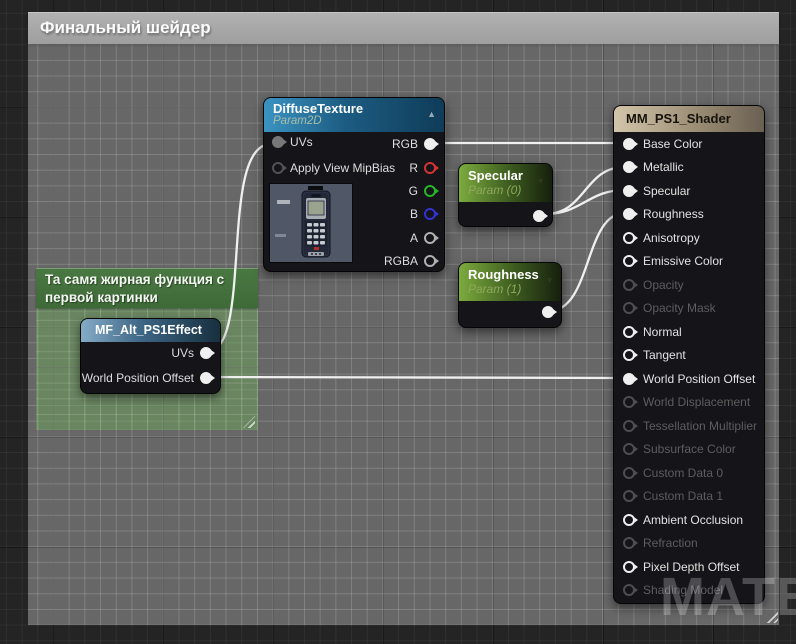 The width and height of the screenshot is (796, 644). I want to click on pin-specular-output, so click(539, 216).